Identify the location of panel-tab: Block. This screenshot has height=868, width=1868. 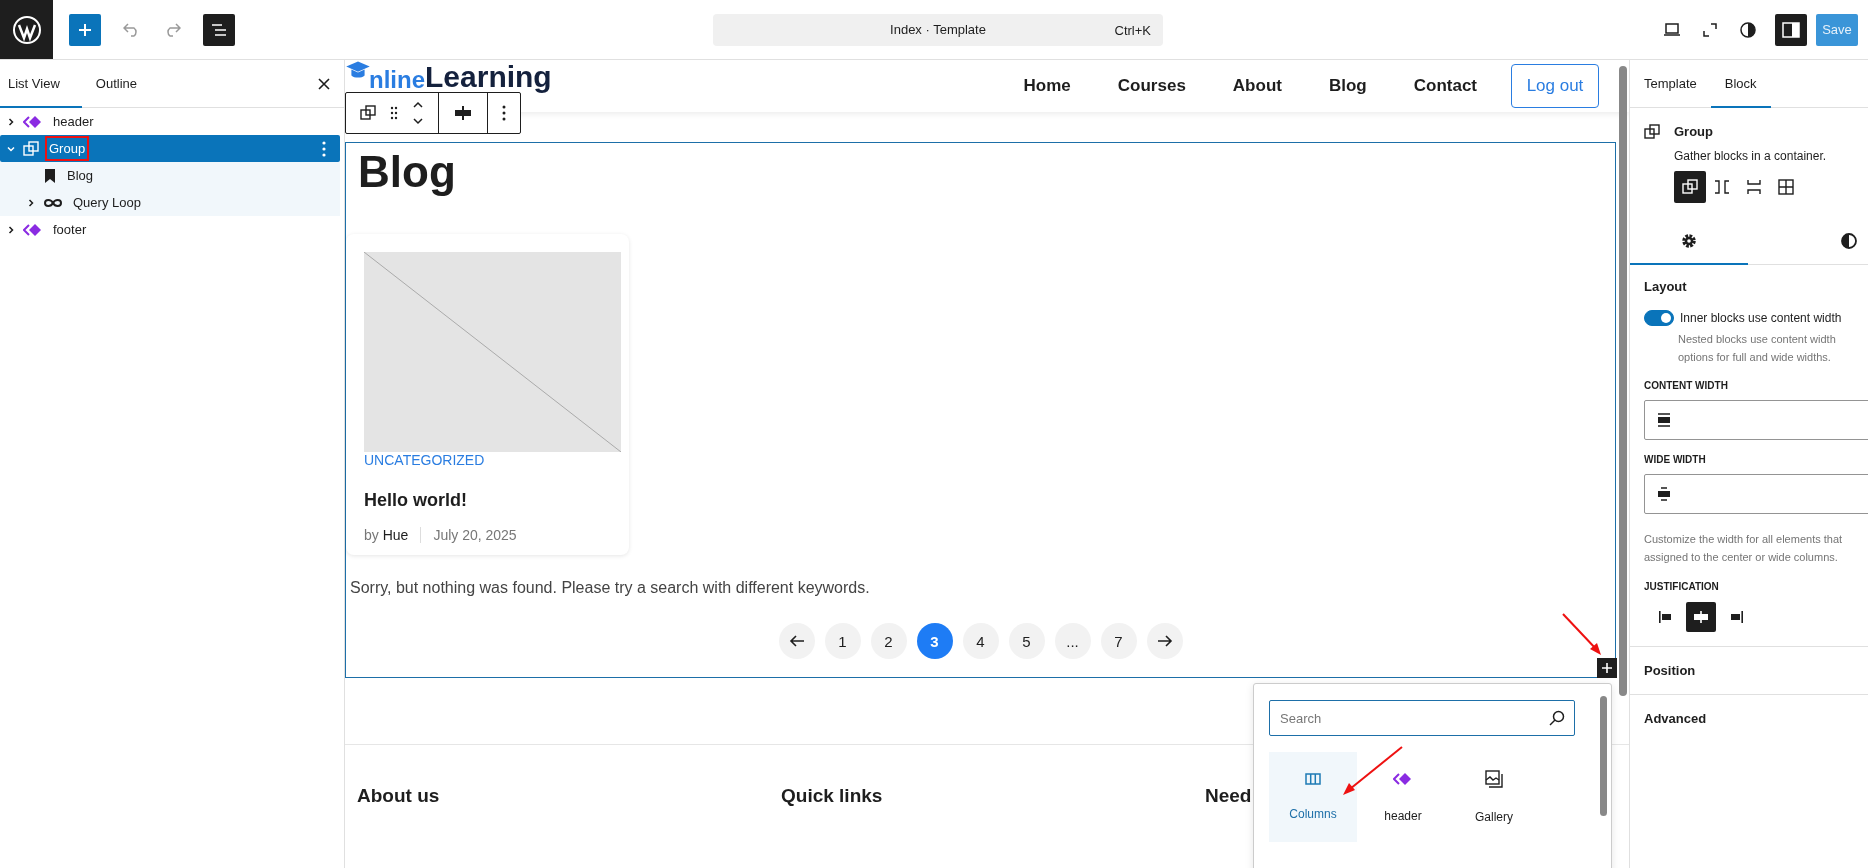
(1740, 84).